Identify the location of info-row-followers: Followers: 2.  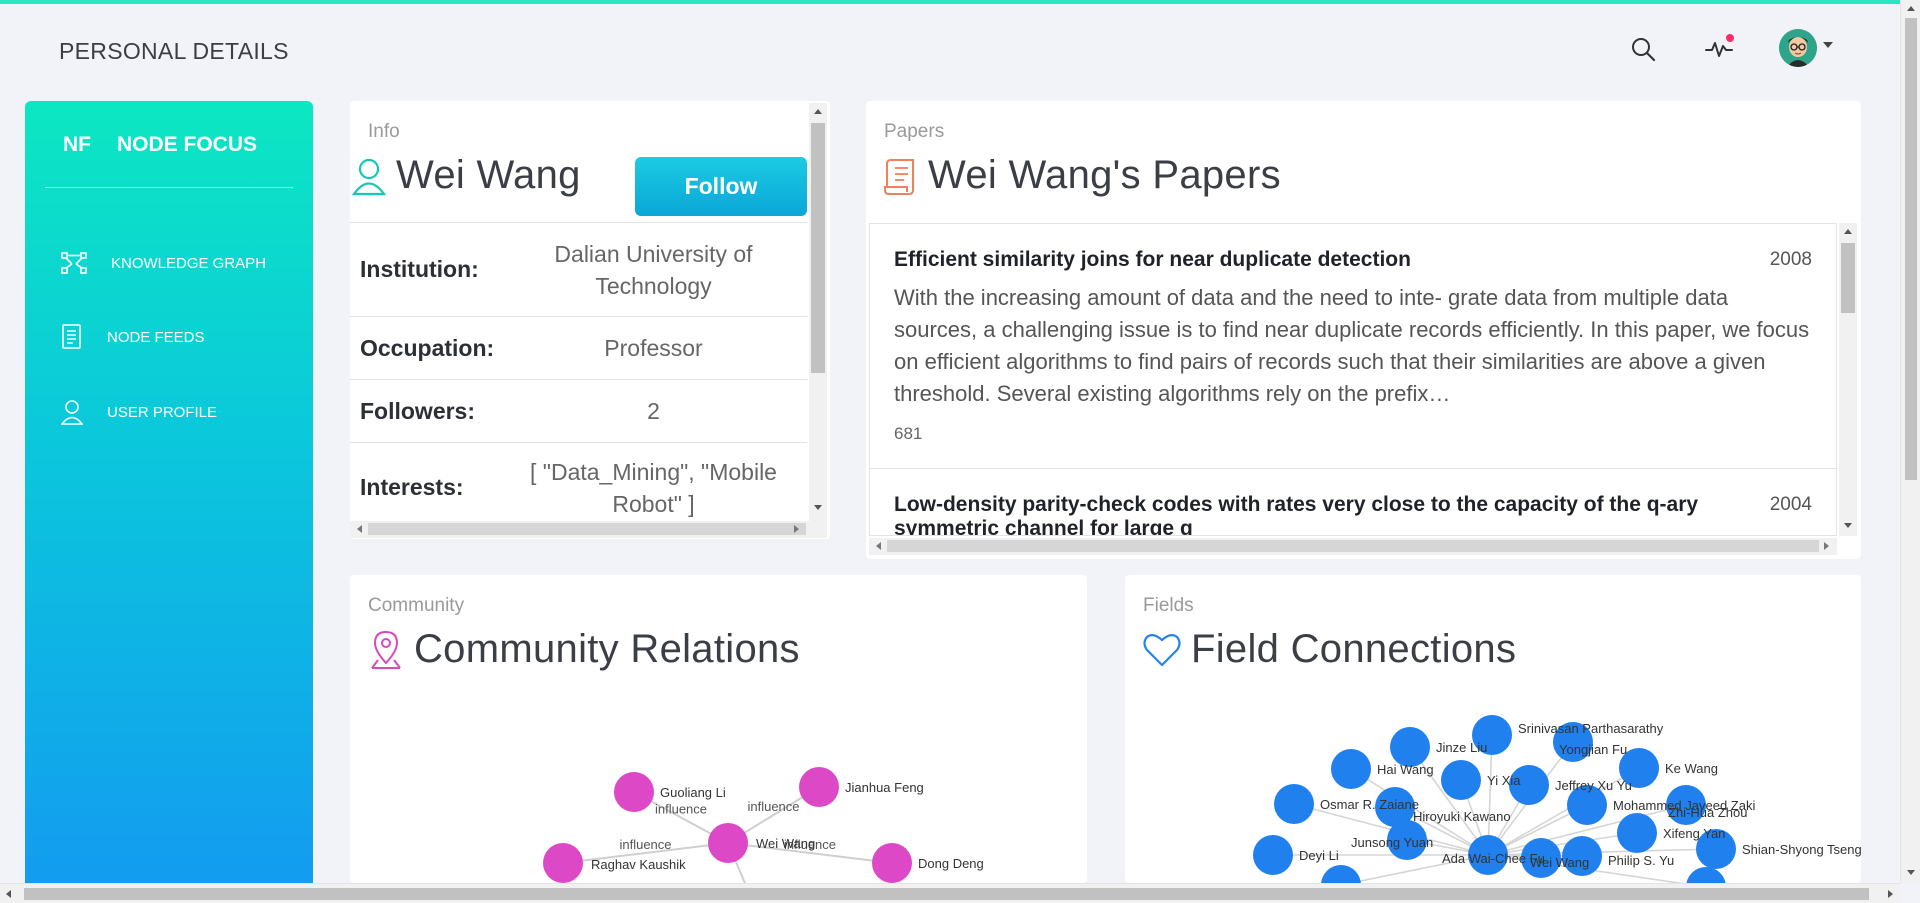
(578, 410).